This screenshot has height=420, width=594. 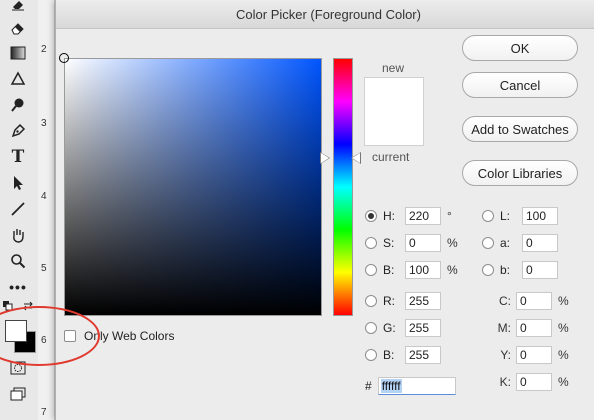 What do you see at coordinates (44, 268) in the screenshot?
I see `ruler-tick: 5` at bounding box center [44, 268].